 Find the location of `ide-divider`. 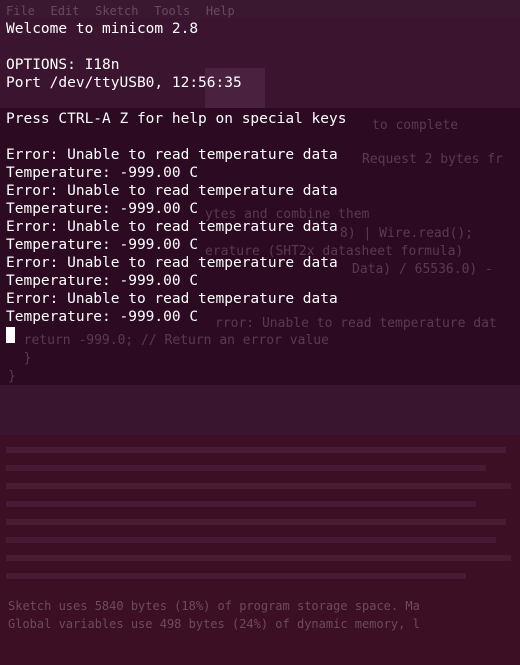

ide-divider is located at coordinates (260, 410).